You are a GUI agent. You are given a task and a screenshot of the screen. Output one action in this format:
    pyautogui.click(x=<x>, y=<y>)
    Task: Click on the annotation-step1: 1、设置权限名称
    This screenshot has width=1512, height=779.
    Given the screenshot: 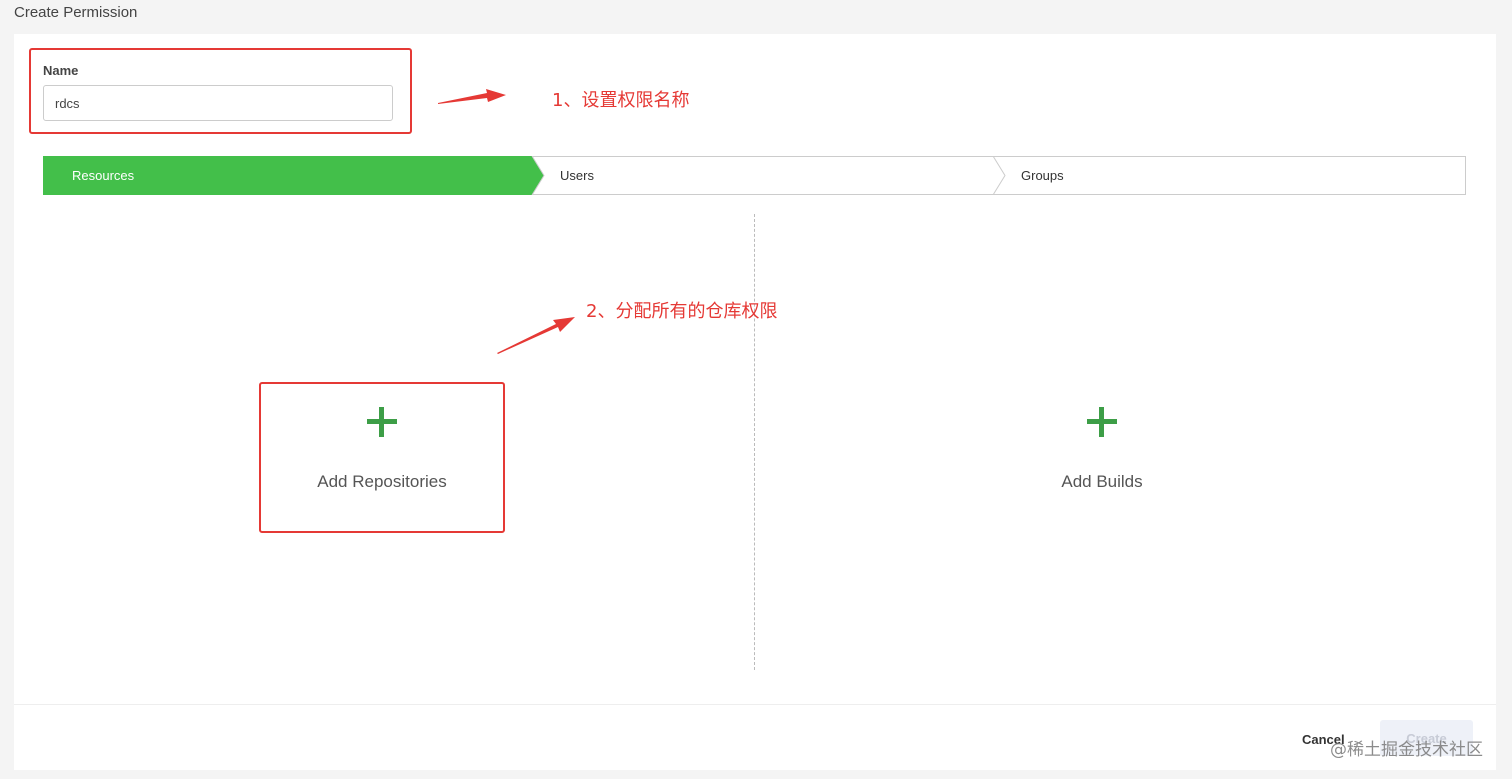 What is the action you would take?
    pyautogui.click(x=621, y=100)
    